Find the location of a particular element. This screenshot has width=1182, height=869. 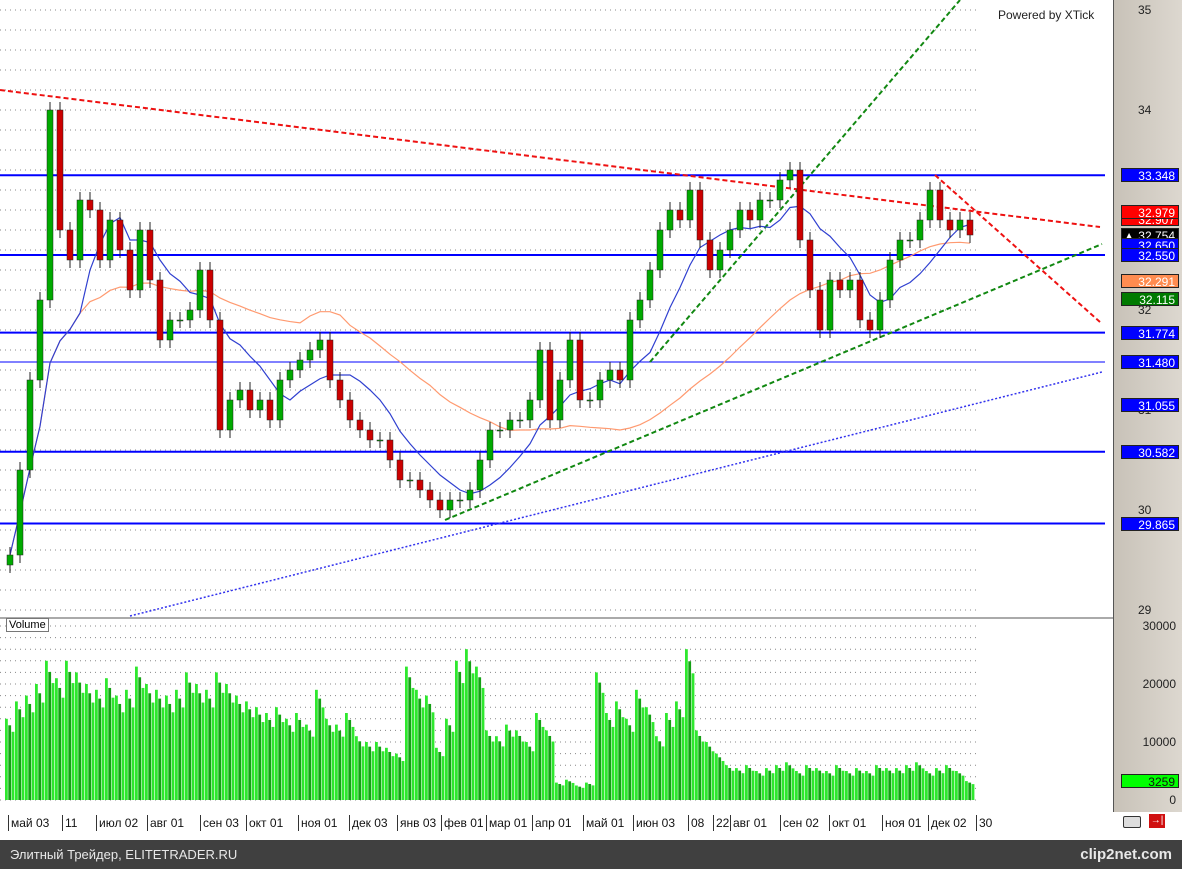

price-tag: 31.480 is located at coordinates (1150, 362).